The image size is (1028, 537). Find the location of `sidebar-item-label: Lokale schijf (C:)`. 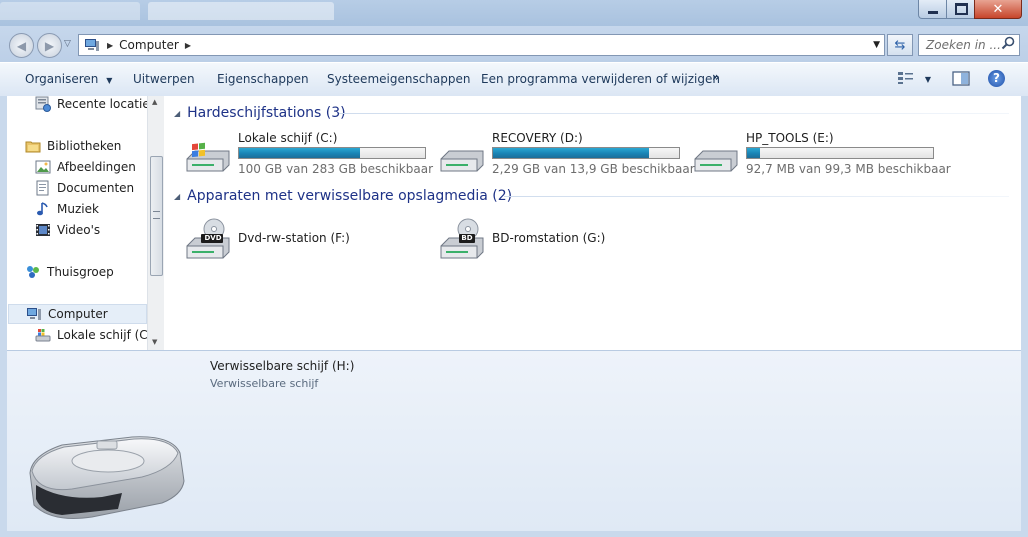

sidebar-item-label: Lokale schijf (C:) is located at coordinates (102, 335).